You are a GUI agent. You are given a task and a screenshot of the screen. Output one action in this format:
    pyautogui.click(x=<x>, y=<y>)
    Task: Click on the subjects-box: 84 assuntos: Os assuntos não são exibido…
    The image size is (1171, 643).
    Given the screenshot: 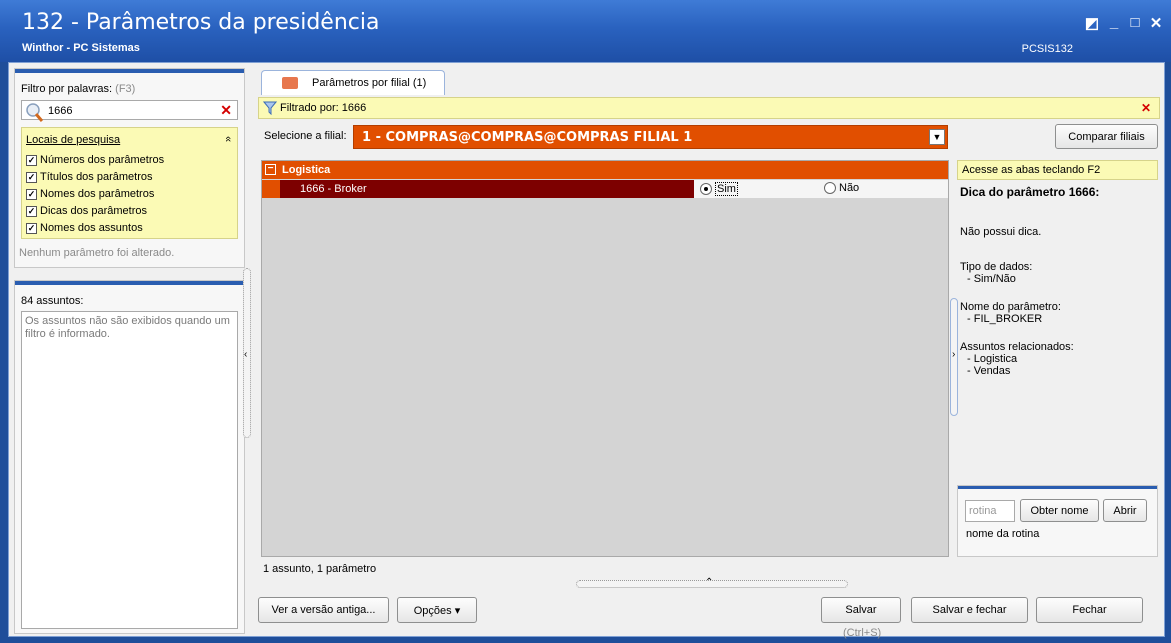 What is the action you would take?
    pyautogui.click(x=129, y=457)
    